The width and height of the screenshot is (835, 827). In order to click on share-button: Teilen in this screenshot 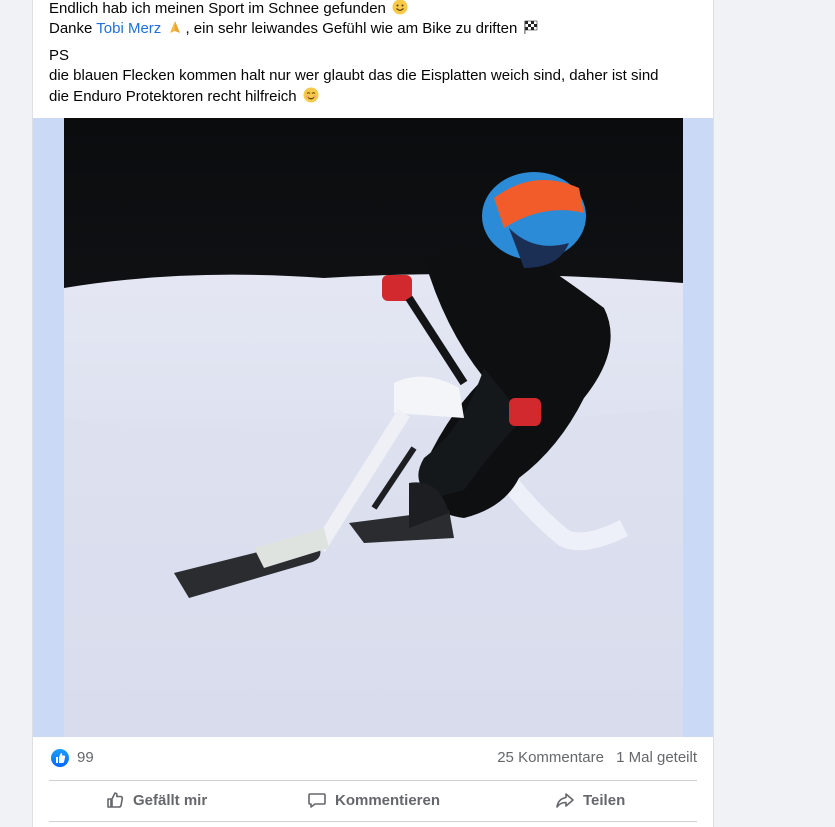, I will do `click(590, 800)`.